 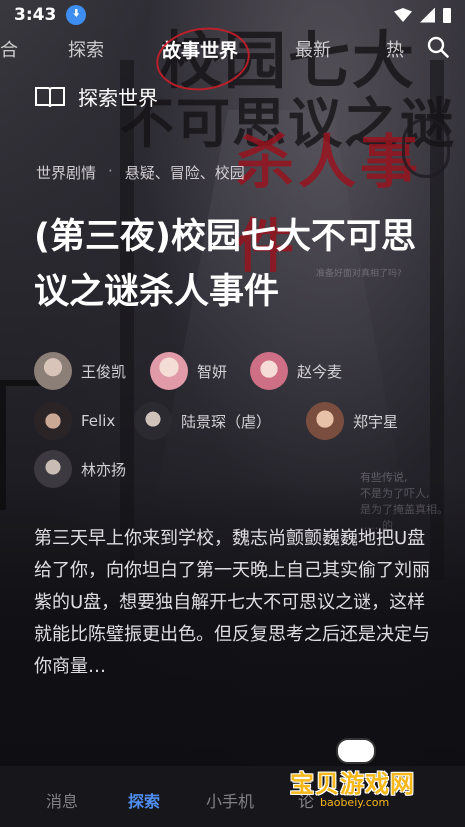 What do you see at coordinates (9, 49) in the screenshot?
I see `tab-partial-left: 合` at bounding box center [9, 49].